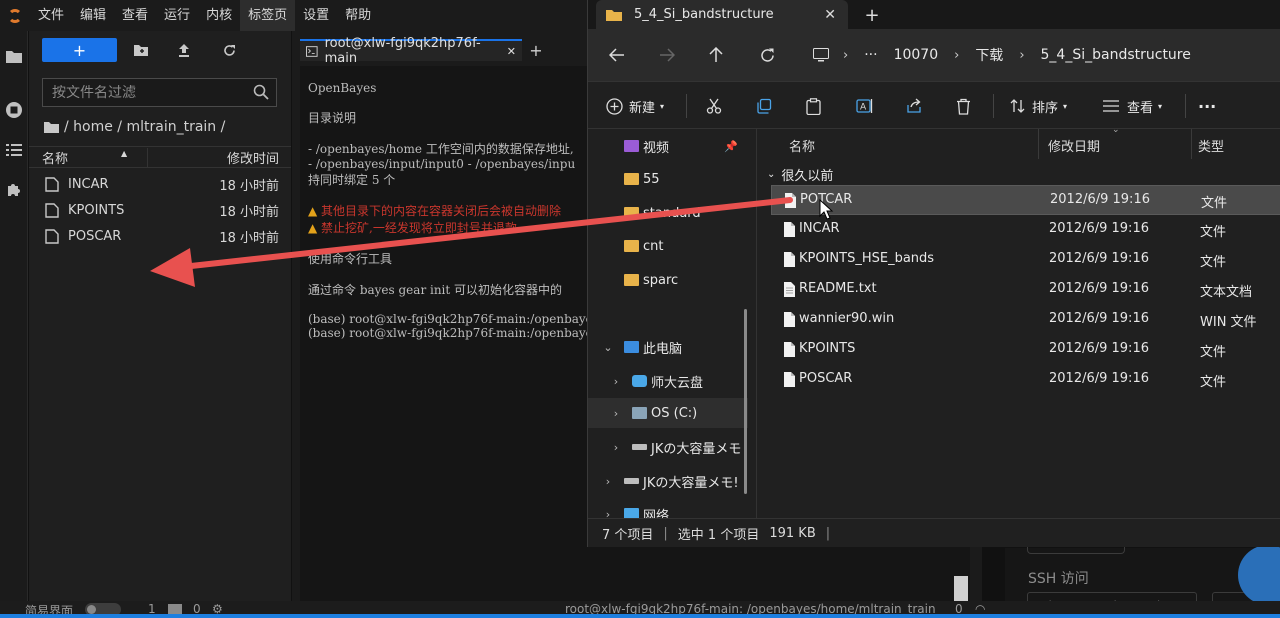  What do you see at coordinates (745, 401) in the screenshot?
I see `nav-scrollbar` at bounding box center [745, 401].